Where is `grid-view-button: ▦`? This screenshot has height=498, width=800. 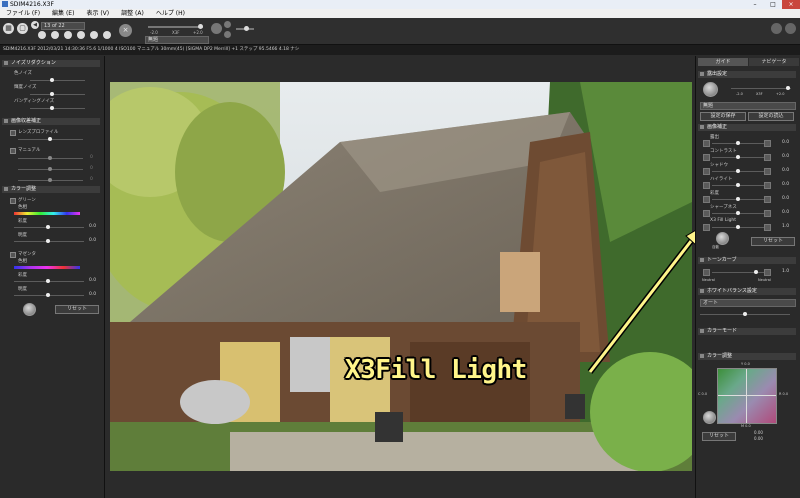
grid-view-button: ▦ is located at coordinates (8, 28).